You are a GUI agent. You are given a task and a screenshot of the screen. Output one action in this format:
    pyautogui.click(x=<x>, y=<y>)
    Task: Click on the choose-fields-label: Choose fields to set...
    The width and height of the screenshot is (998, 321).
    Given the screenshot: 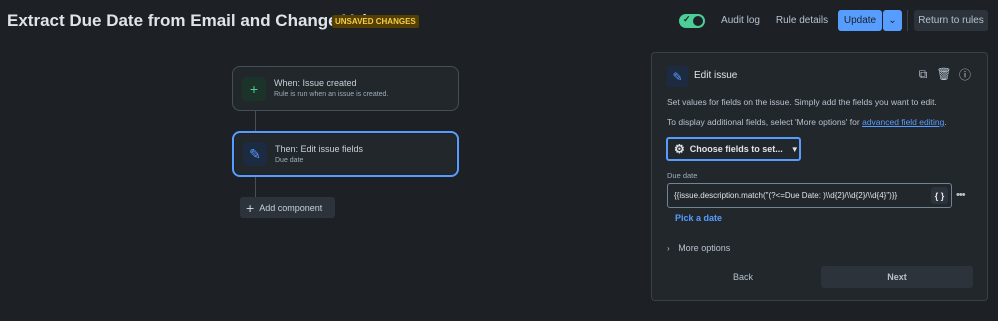 What is the action you would take?
    pyautogui.click(x=736, y=149)
    